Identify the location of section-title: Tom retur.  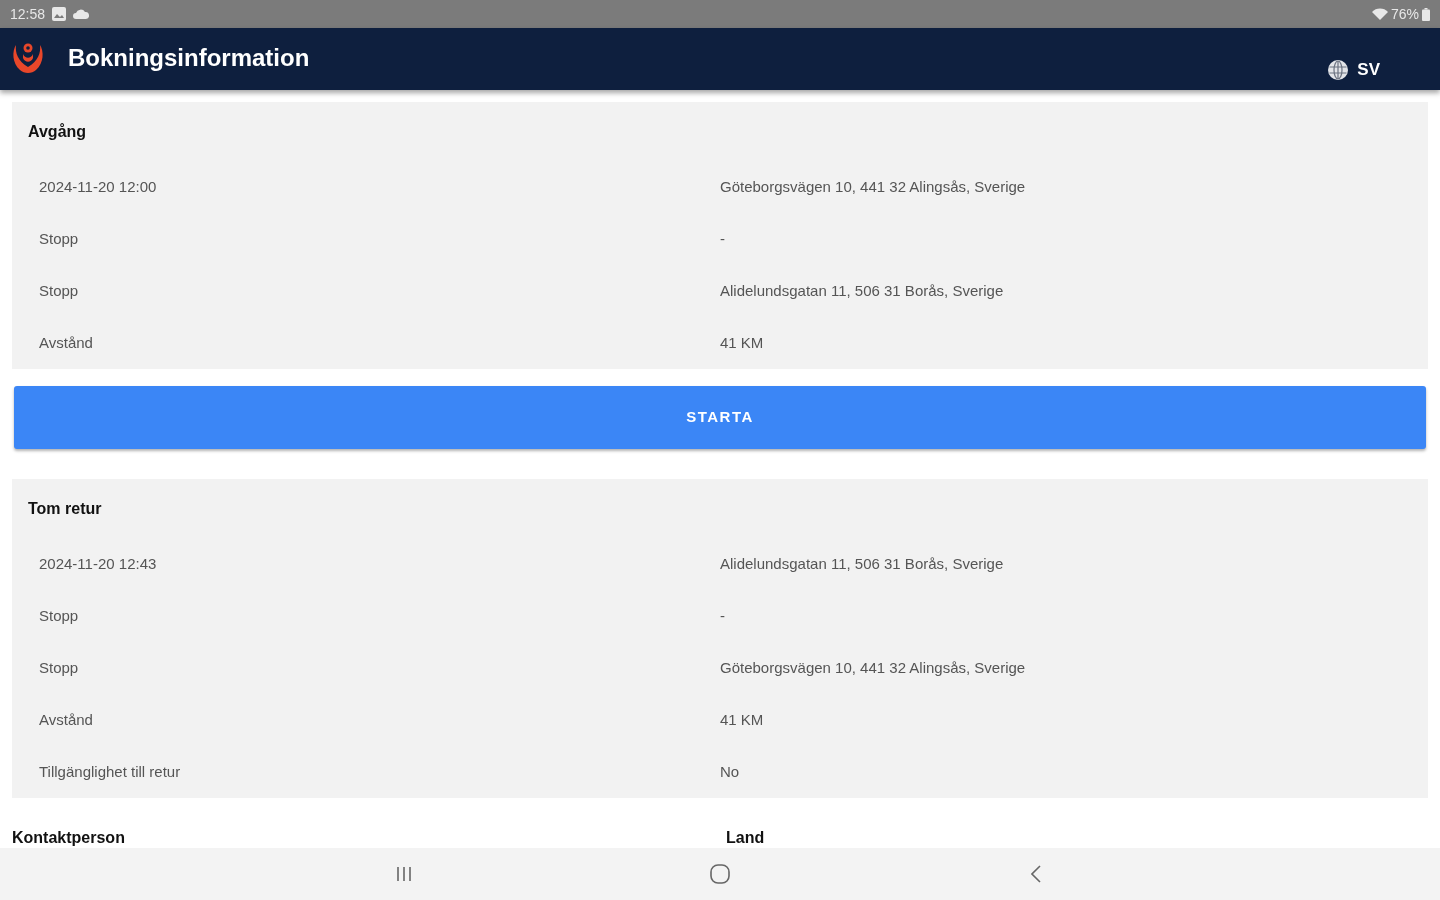
(65, 509).